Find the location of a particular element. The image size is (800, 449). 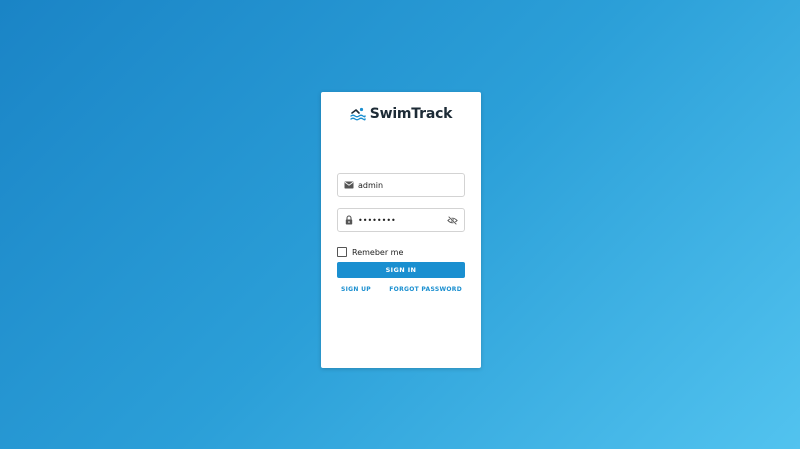

lock-icon is located at coordinates (349, 220).